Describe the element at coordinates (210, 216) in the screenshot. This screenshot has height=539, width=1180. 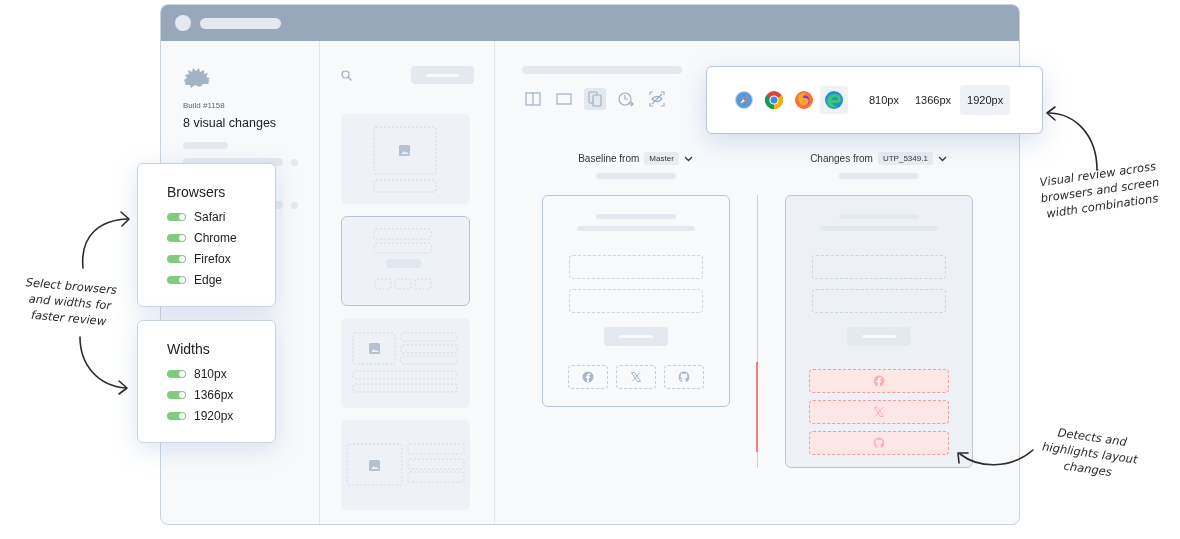
I see `toggle-label: Safari` at that location.